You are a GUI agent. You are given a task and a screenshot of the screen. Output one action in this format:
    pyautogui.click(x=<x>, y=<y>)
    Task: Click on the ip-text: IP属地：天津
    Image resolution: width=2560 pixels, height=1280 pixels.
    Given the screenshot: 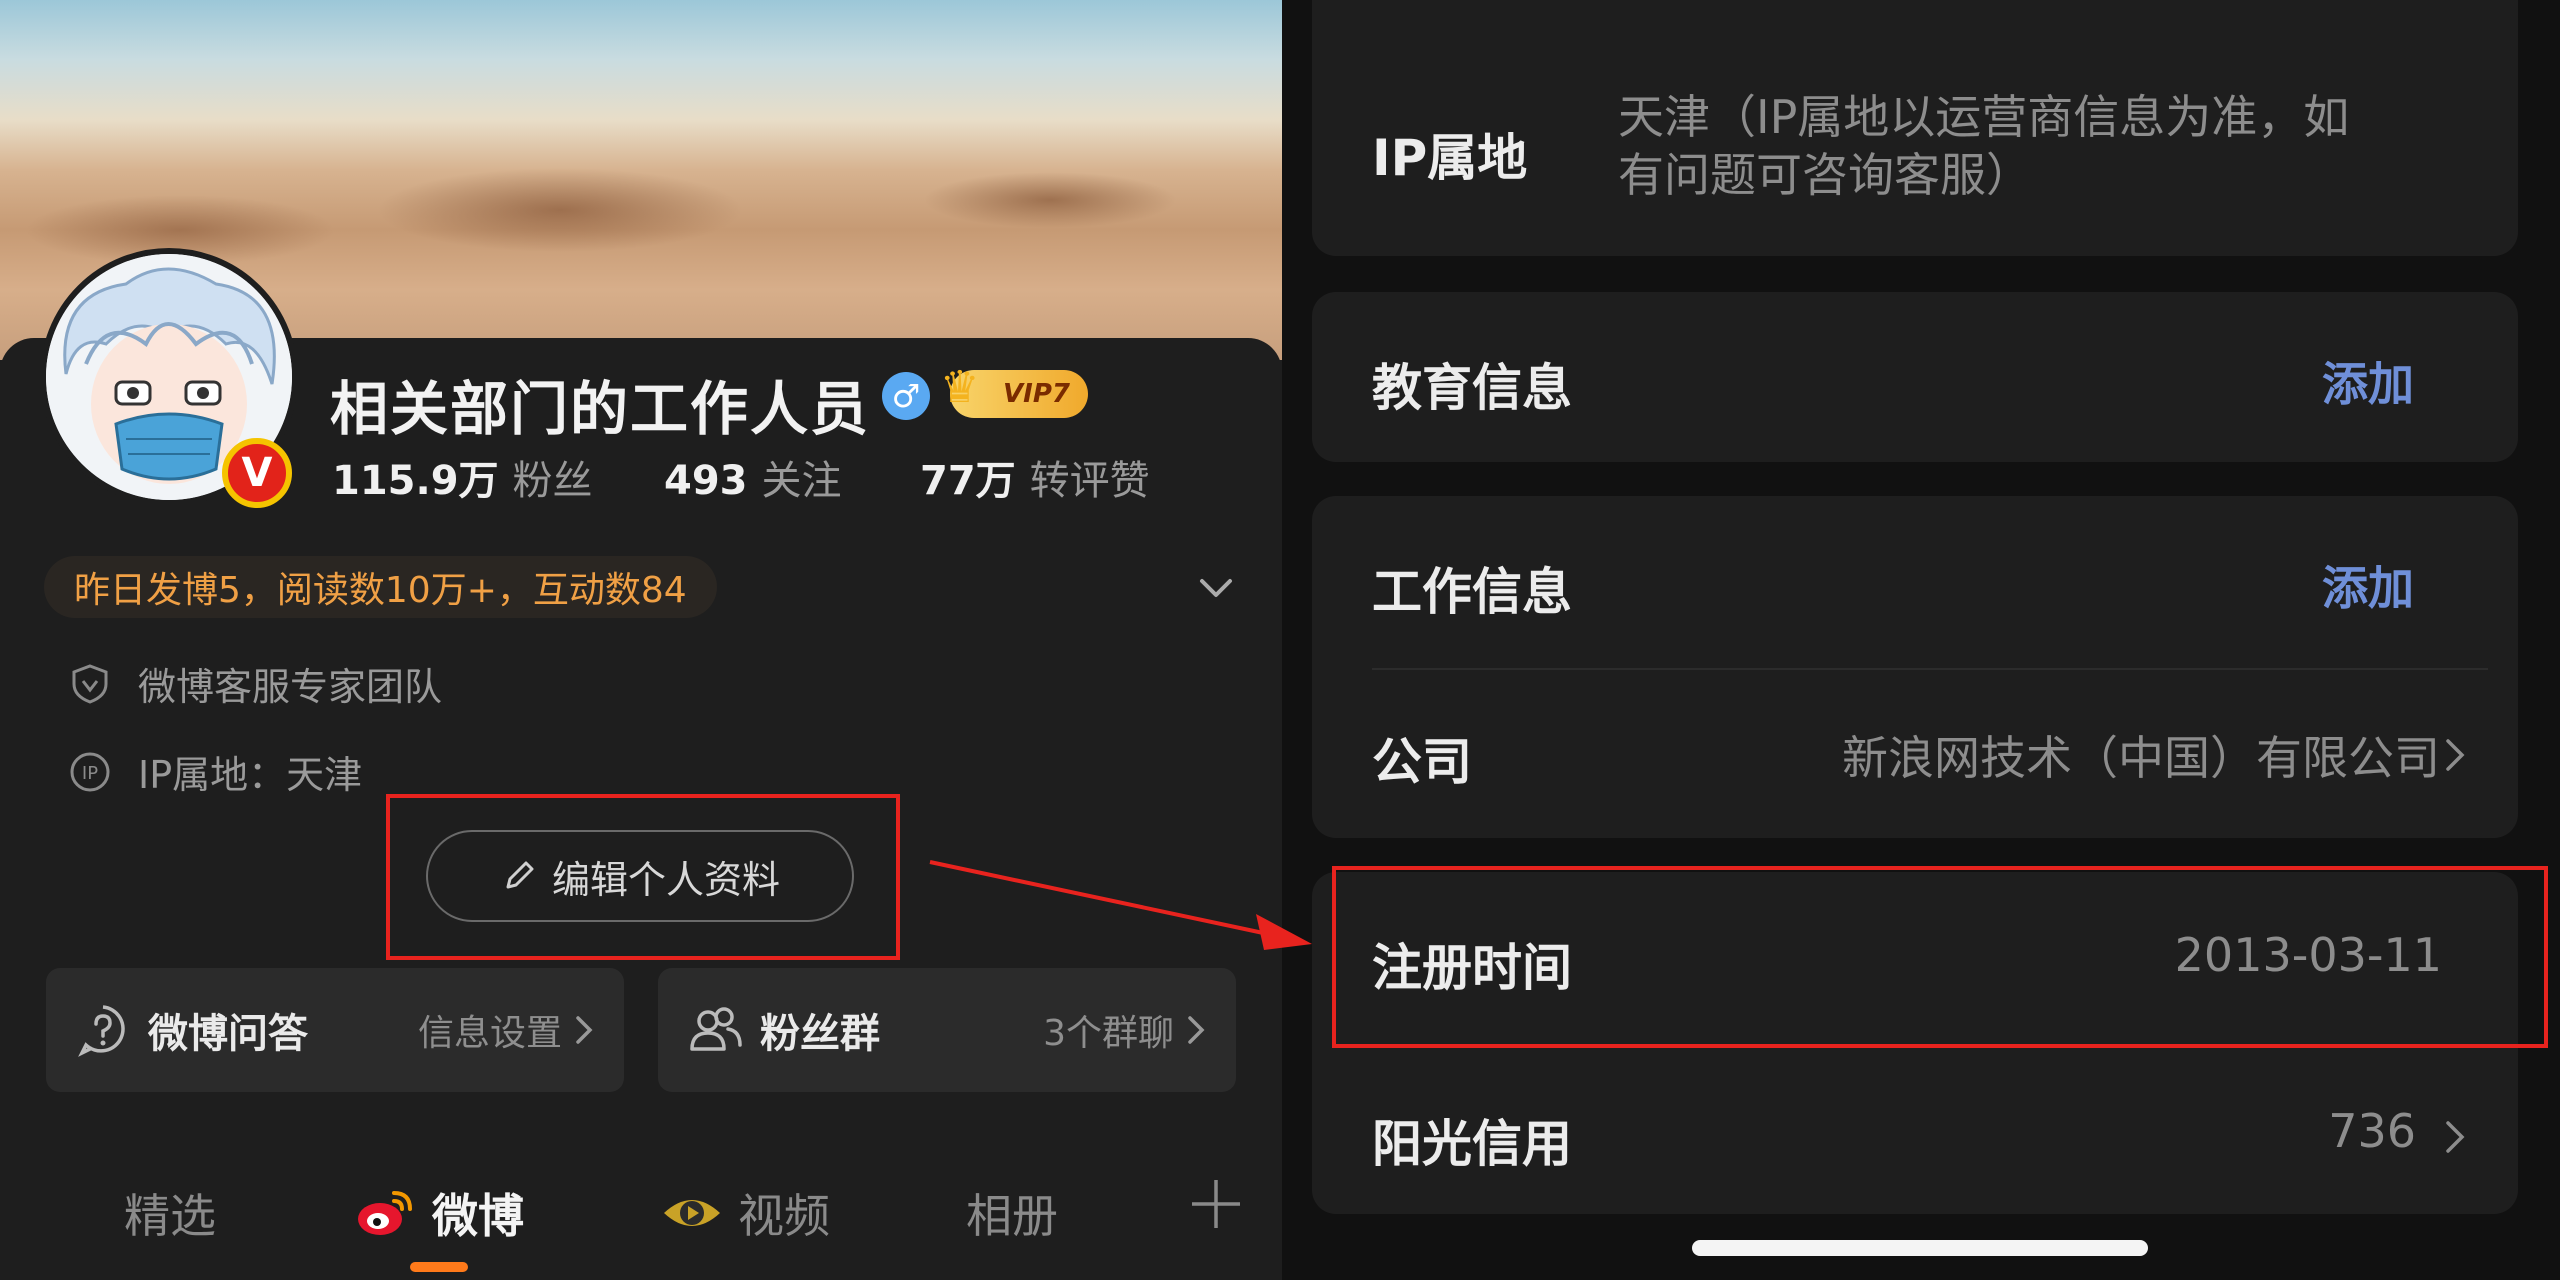 What is the action you would take?
    pyautogui.click(x=250, y=775)
    